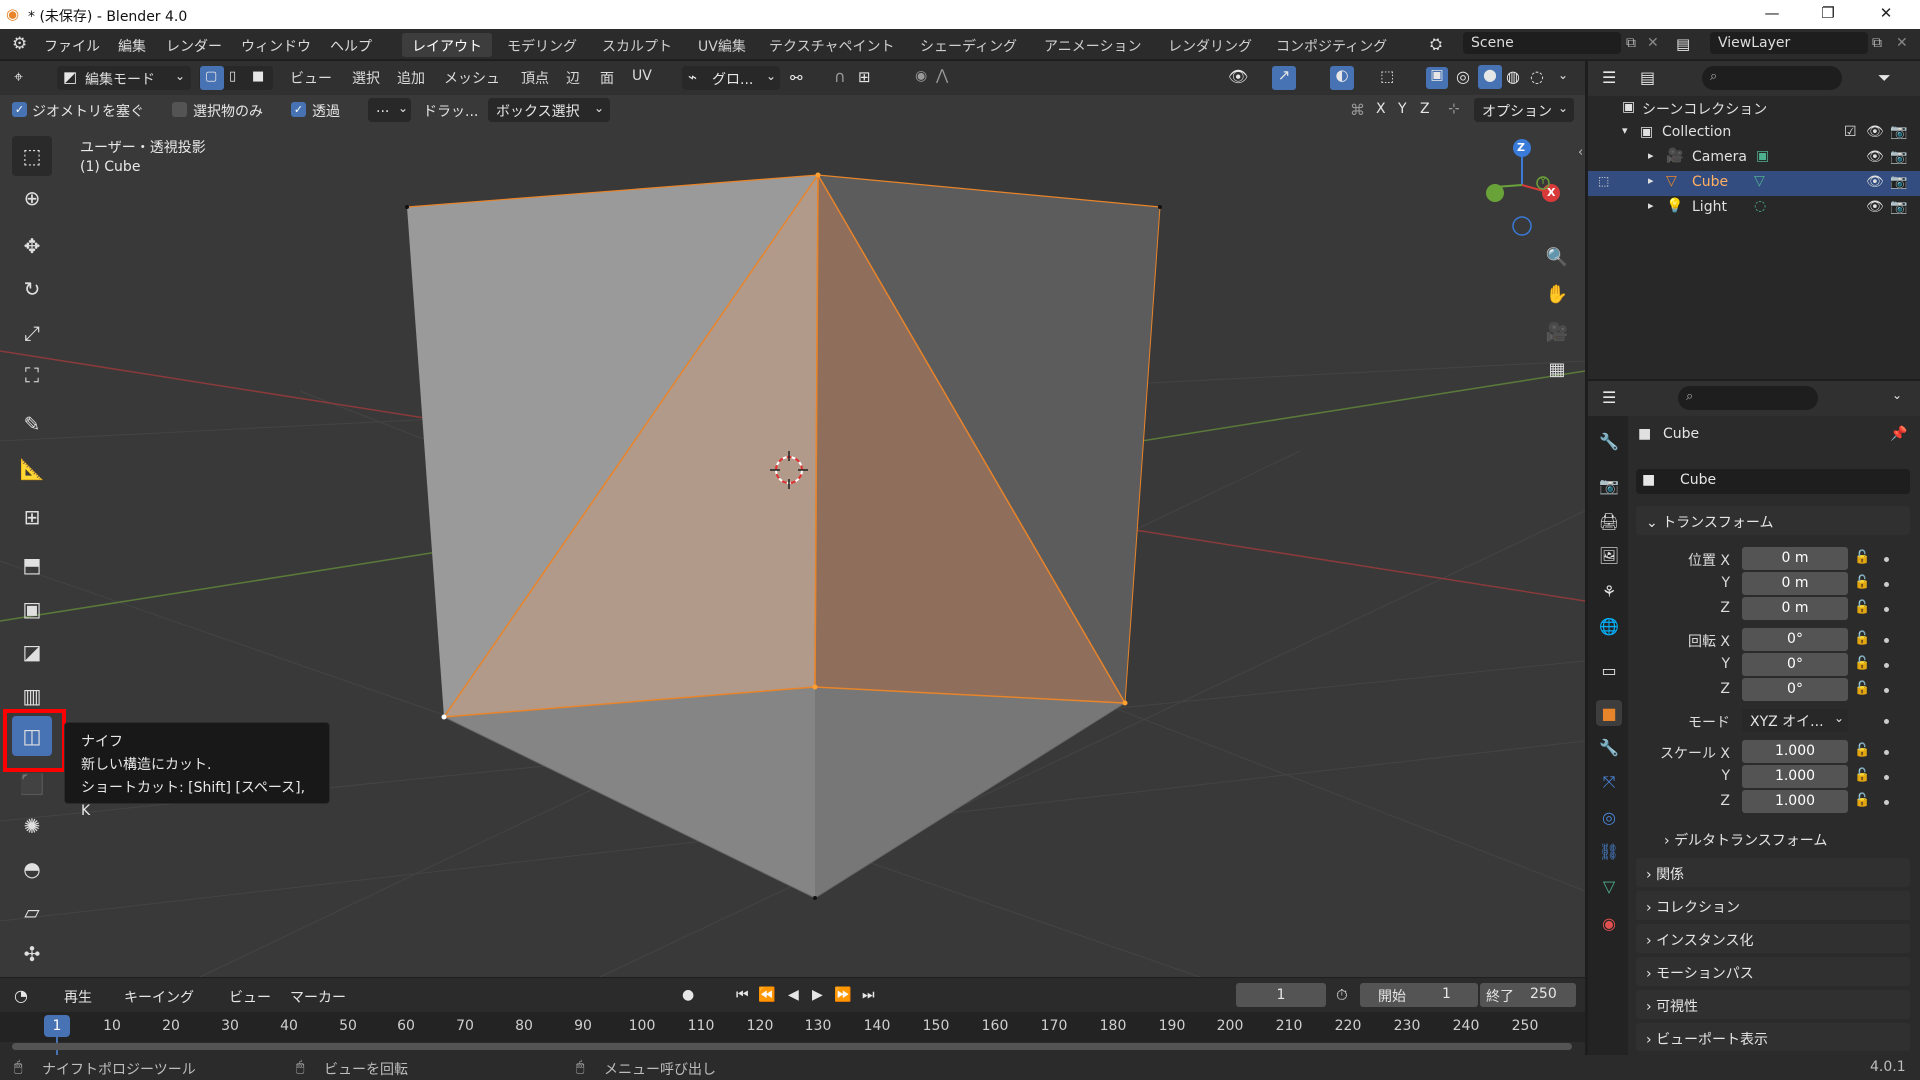 The image size is (1920, 1080). What do you see at coordinates (766, 995) in the screenshot?
I see `jump-prev-keyframe-icon: ⏪` at bounding box center [766, 995].